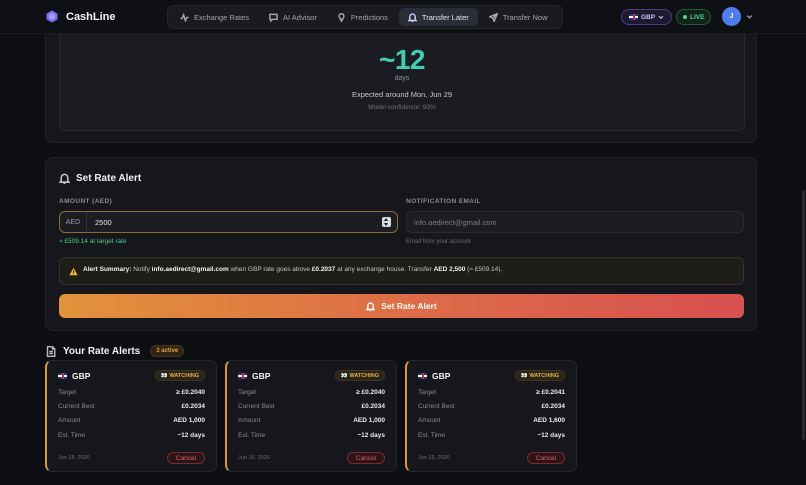 Image resolution: width=806 pixels, height=485 pixels. I want to click on currency-selector: GBP, so click(647, 17).